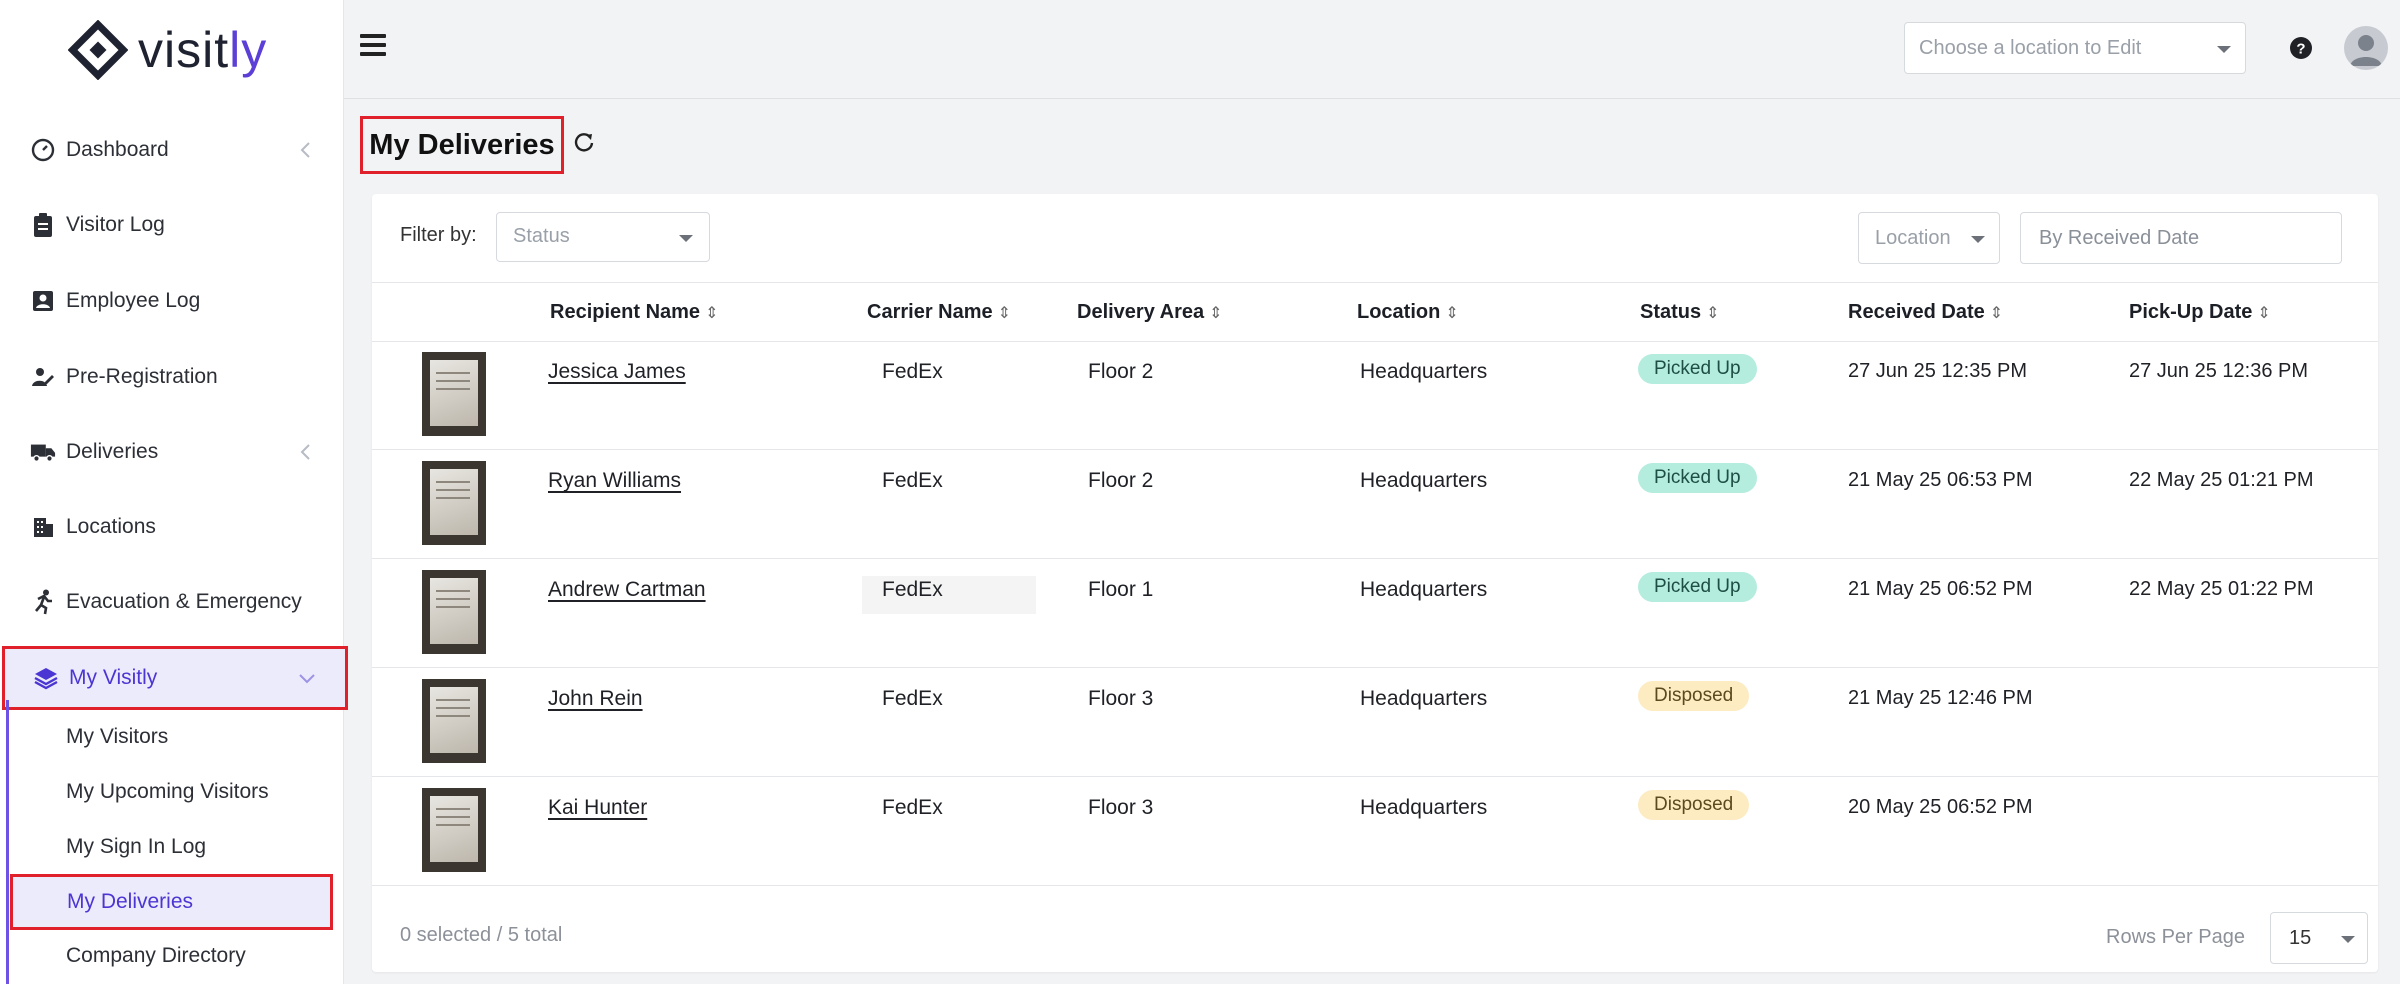  I want to click on column-header-delivery-area: Delivery Area ⇕, so click(1150, 312).